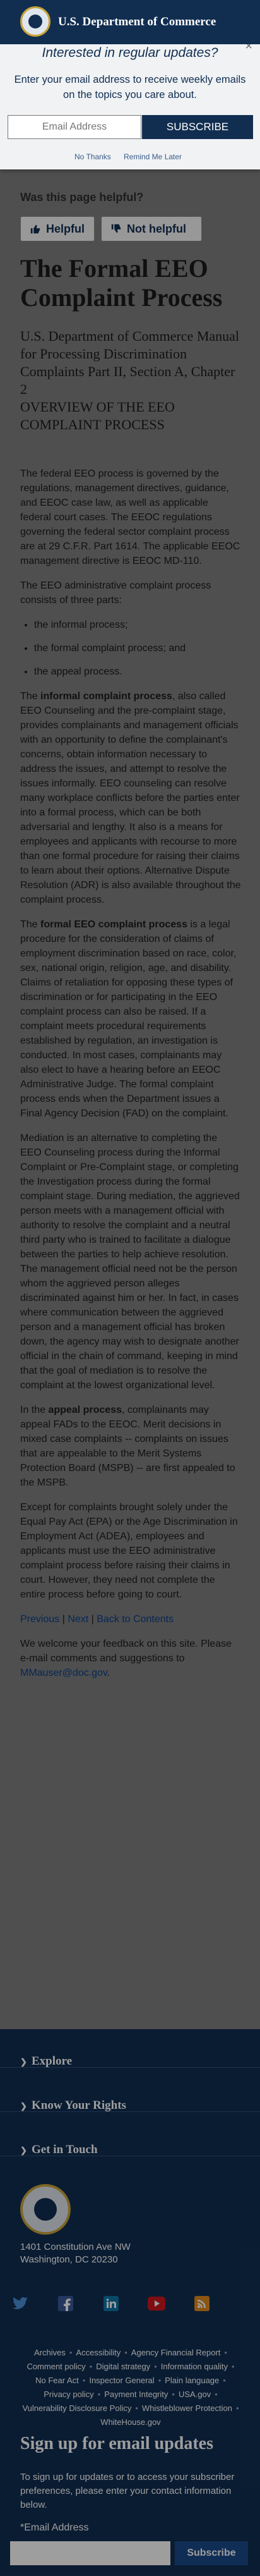 The image size is (260, 2576). What do you see at coordinates (192, 2380) in the screenshot?
I see `footer-link: Plain language` at bounding box center [192, 2380].